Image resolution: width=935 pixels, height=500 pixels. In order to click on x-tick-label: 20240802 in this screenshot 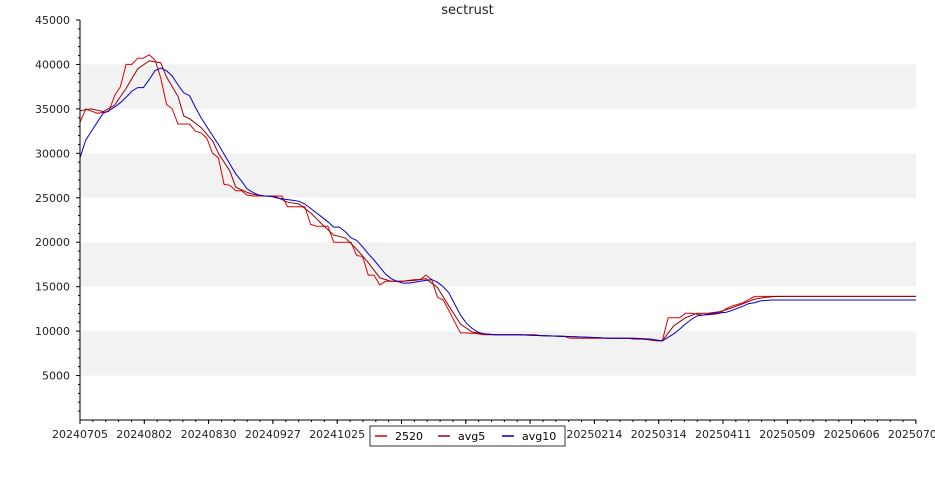, I will do `click(144, 434)`.